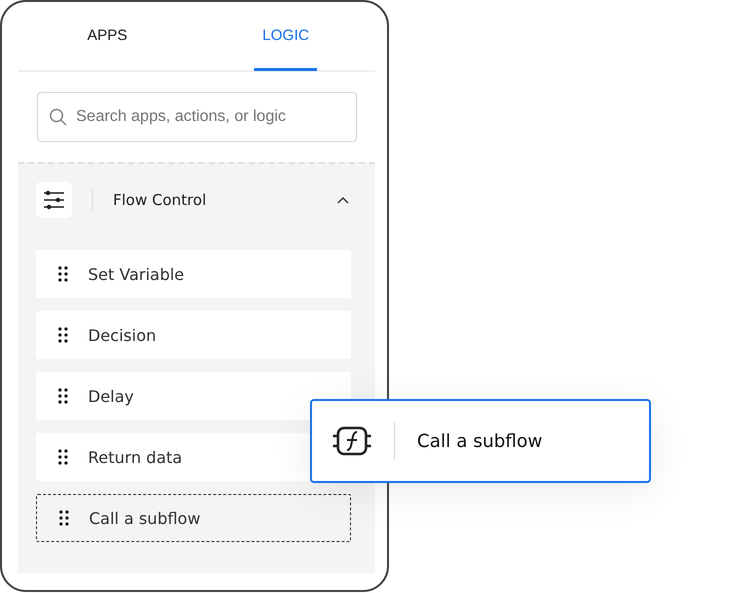 The width and height of the screenshot is (741, 593). What do you see at coordinates (136, 274) in the screenshot?
I see `item-label: Set Variable` at bounding box center [136, 274].